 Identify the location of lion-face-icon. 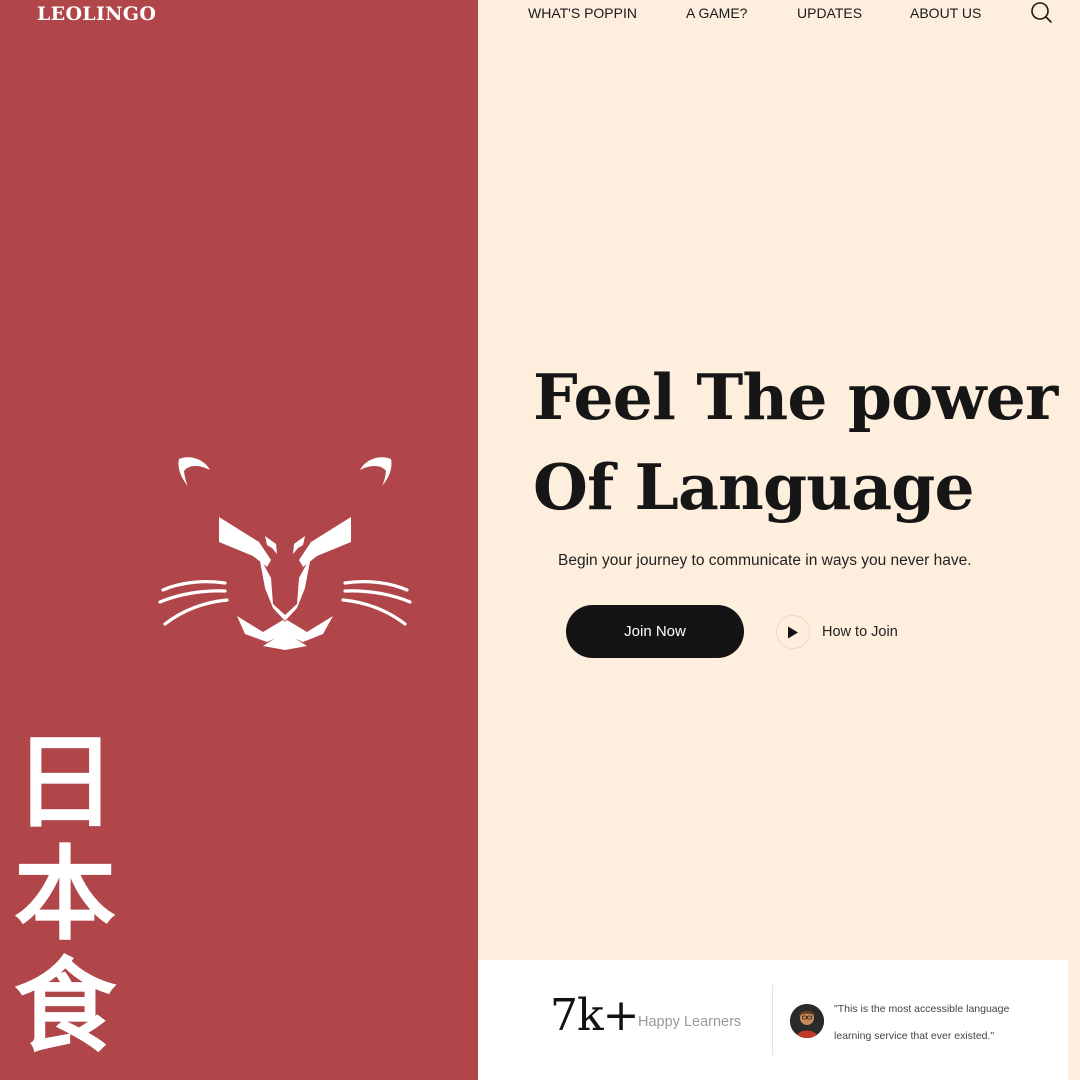
(285, 553).